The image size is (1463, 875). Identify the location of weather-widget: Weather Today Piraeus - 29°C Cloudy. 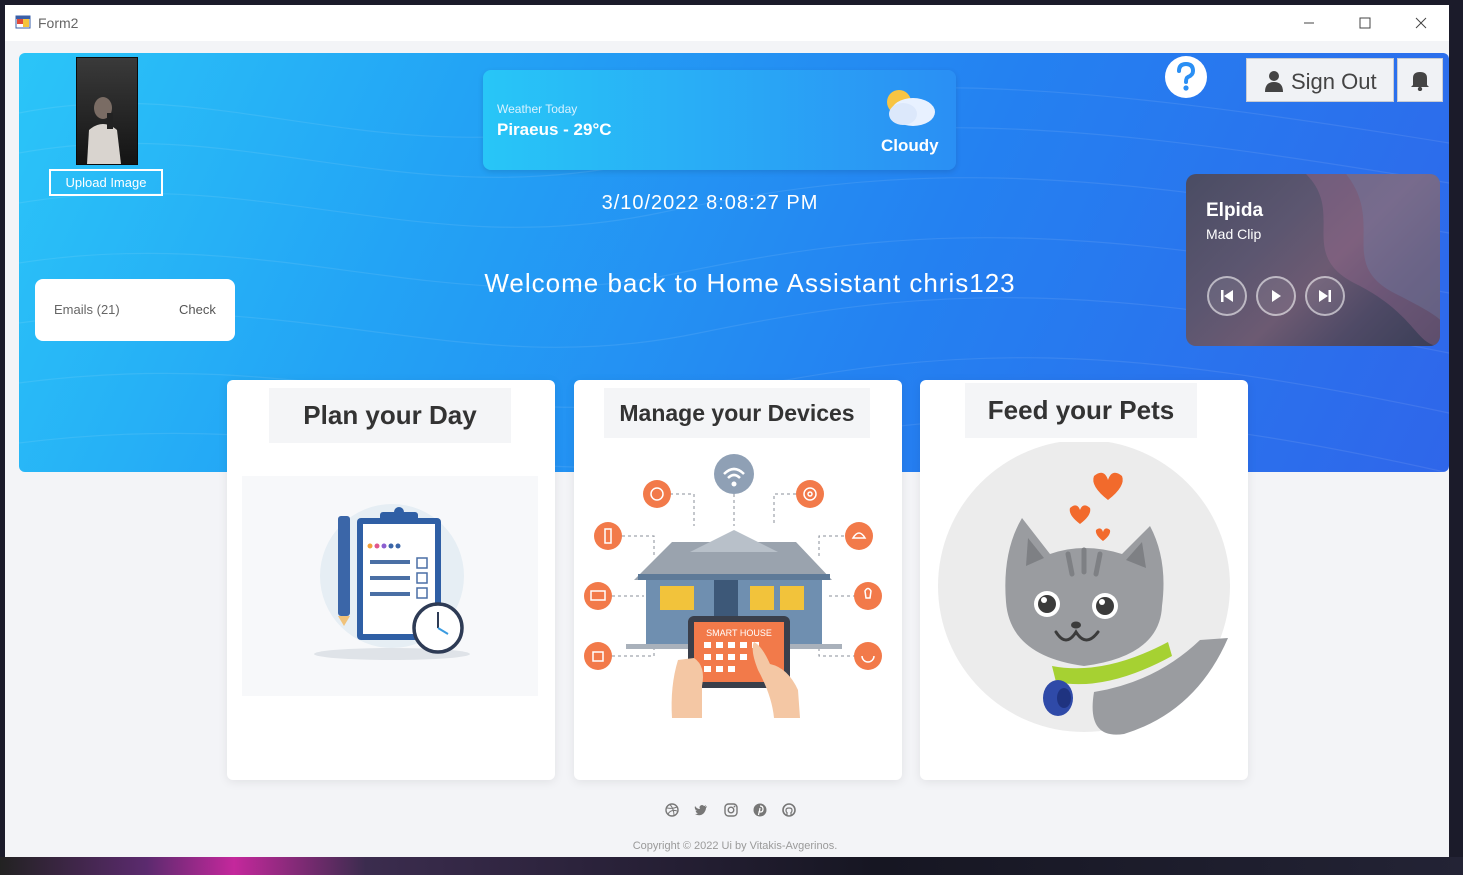
(719, 120).